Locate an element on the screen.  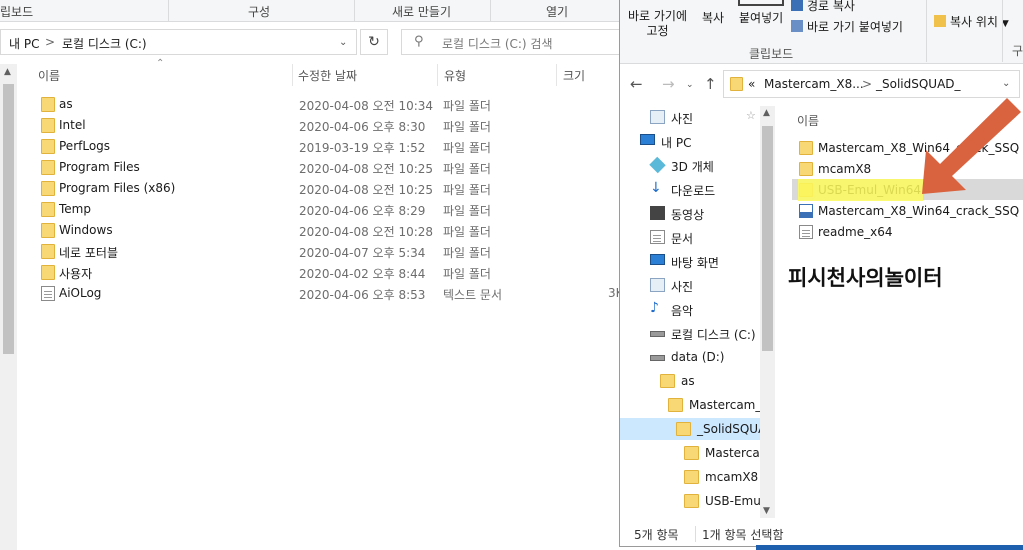
breadcrumb-overflow: « is located at coordinates (751, 84).